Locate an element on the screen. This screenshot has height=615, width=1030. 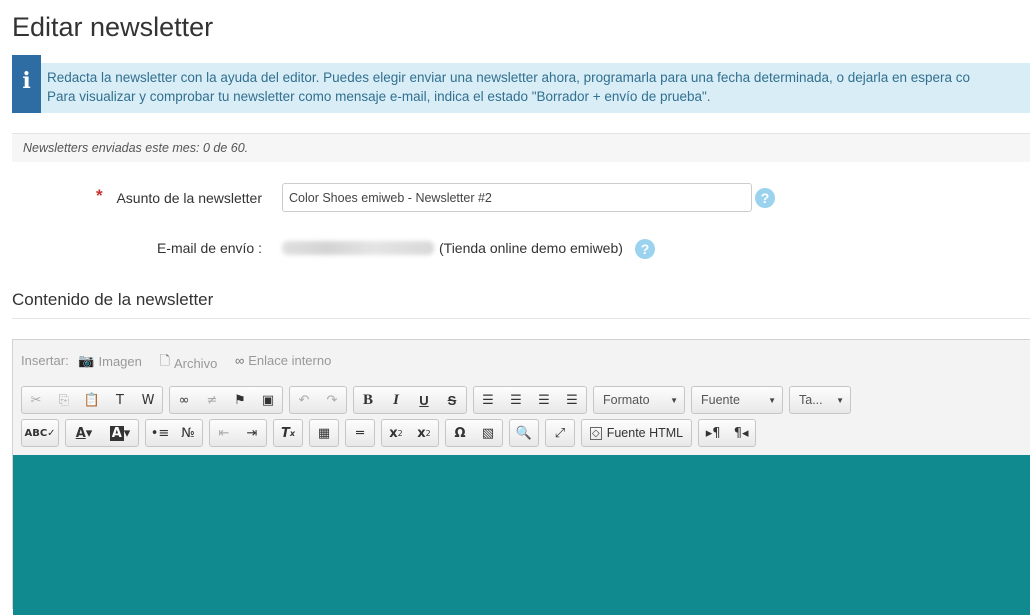
subject-help-icon: ? is located at coordinates (765, 198).